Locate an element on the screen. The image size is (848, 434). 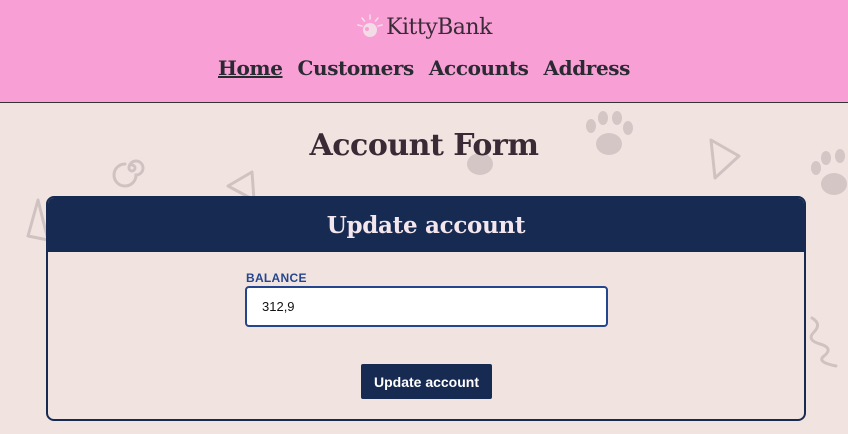
balance-input is located at coordinates (426, 306).